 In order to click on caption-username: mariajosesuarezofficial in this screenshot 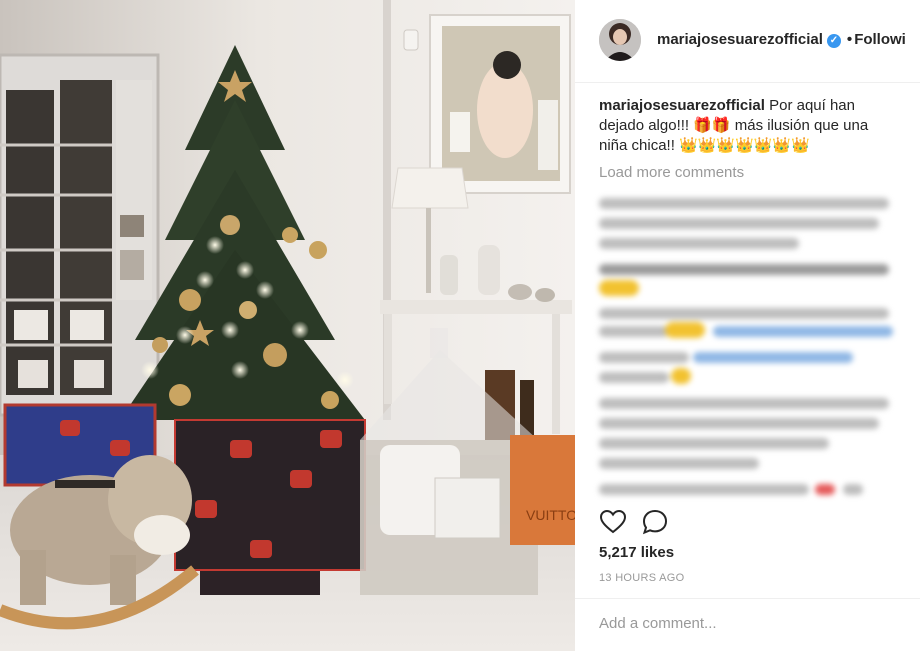, I will do `click(682, 105)`.